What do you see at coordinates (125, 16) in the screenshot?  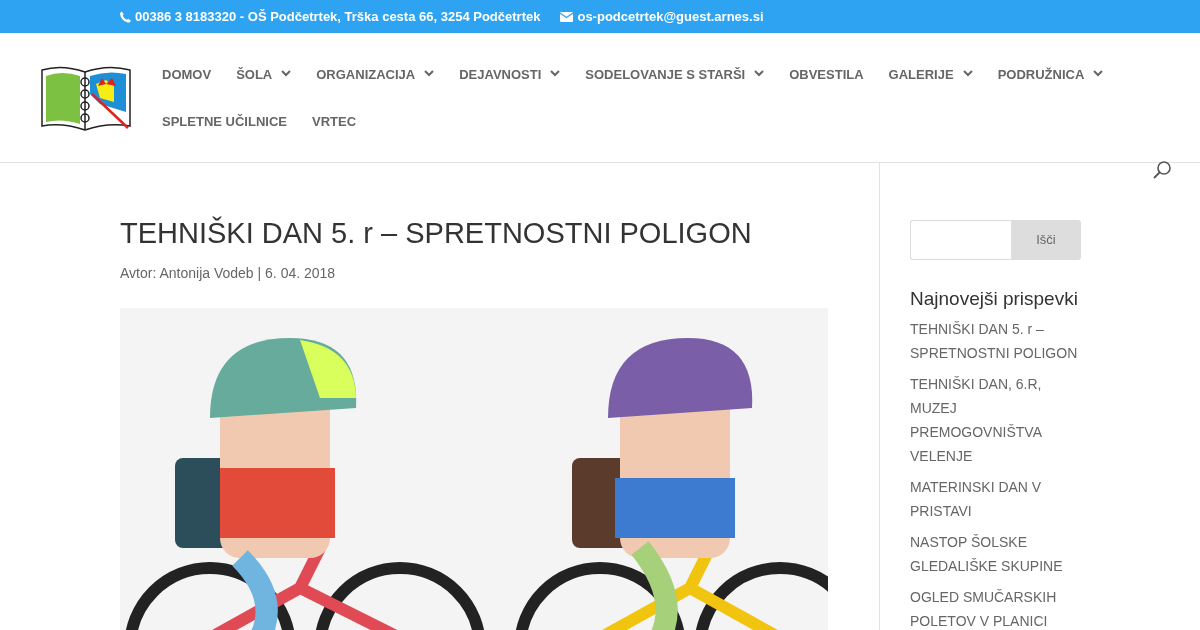 I see `phone-icon` at bounding box center [125, 16].